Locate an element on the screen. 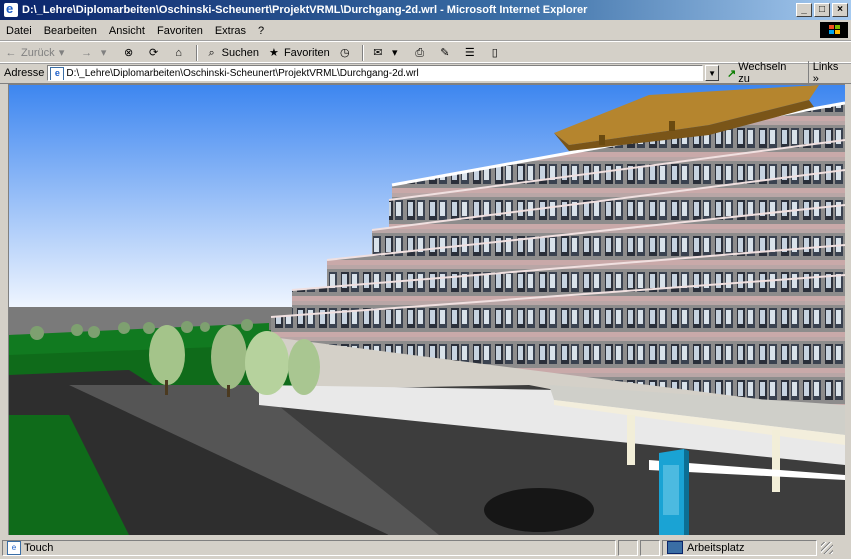  mail-button: ✉ ▾ is located at coordinates (388, 52).